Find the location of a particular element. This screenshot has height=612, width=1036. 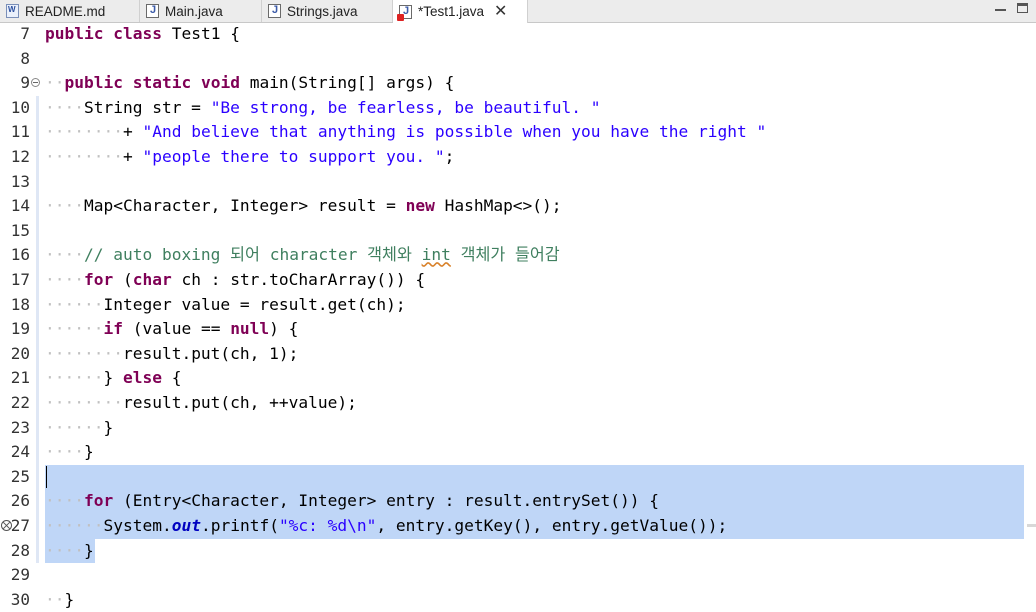

code-text: ········result.put(ch, 1); is located at coordinates (172, 353).